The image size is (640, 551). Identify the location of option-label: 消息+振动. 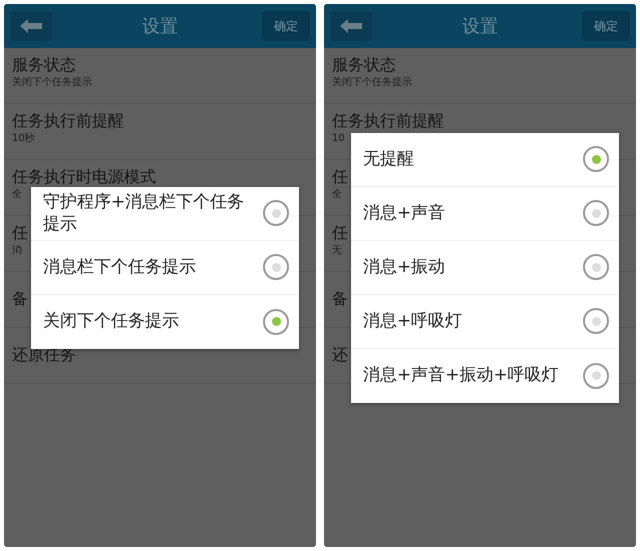
(404, 267).